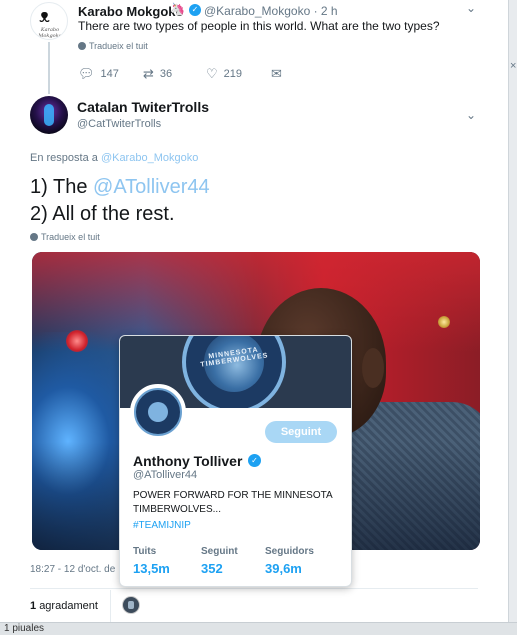 The image size is (517, 635). I want to click on stat-label: Seguint, so click(219, 551).